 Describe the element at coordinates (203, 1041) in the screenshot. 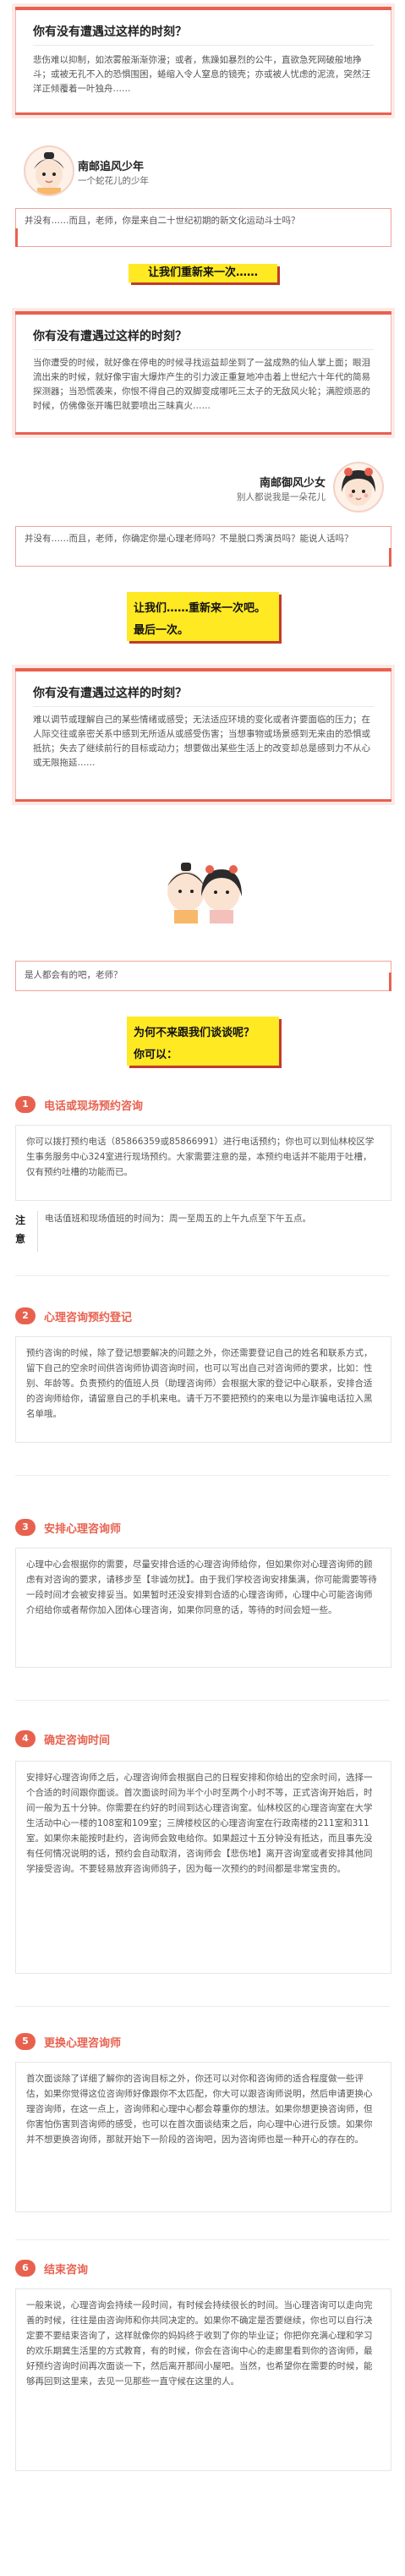

I see `highlight-banner-3: 为何不来跟我们谈谈呢？ 你可以：` at that location.